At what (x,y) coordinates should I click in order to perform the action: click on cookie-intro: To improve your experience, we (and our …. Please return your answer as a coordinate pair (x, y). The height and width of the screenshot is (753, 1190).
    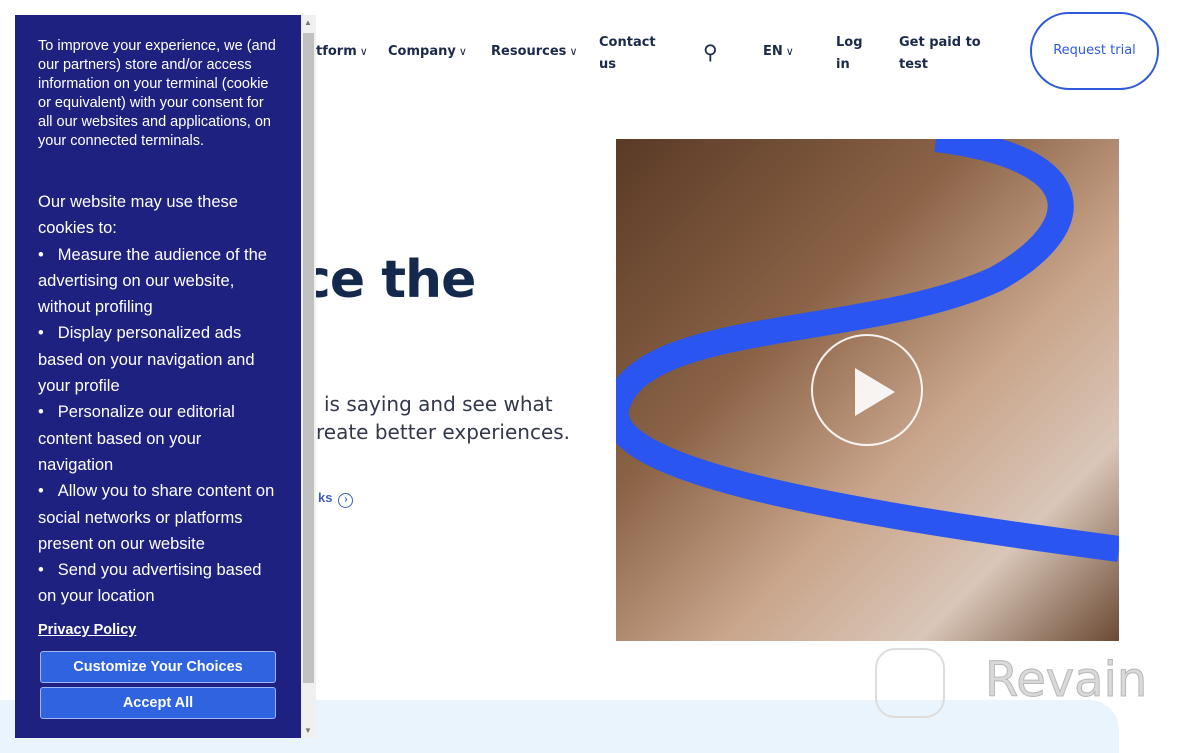
    Looking at the image, I should click on (157, 93).